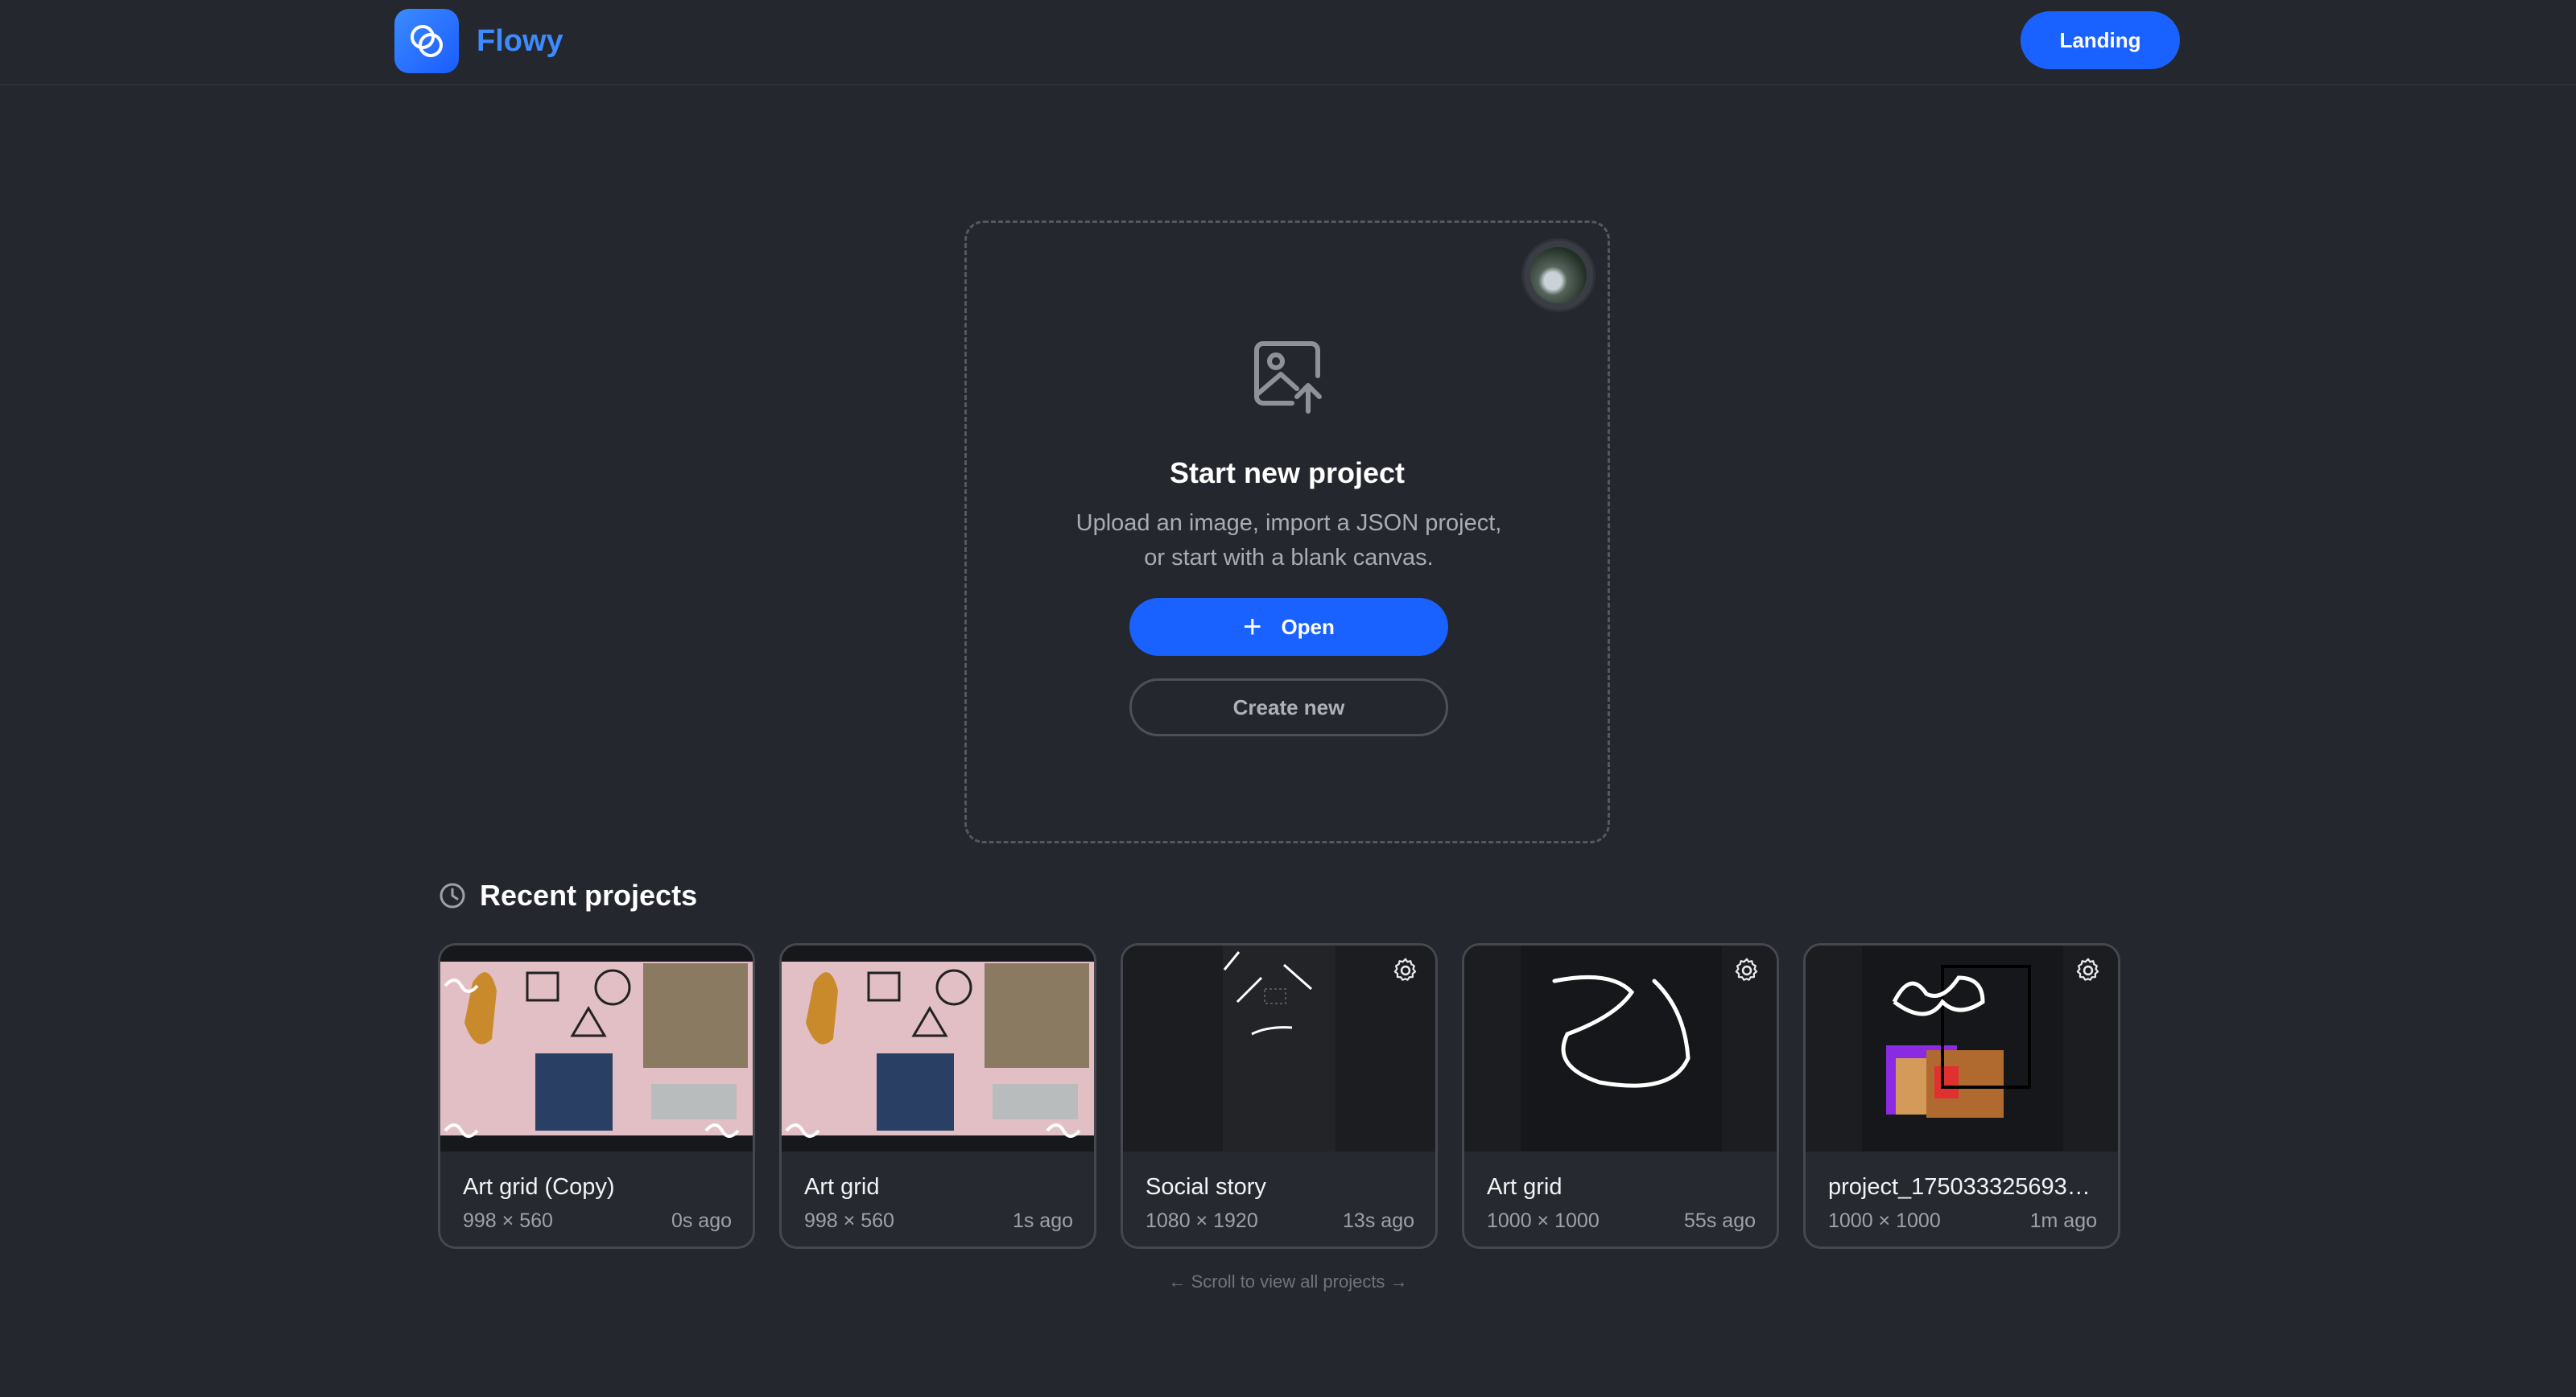 This screenshot has height=1397, width=2576. Describe the element at coordinates (452, 896) in the screenshot. I see `clock-icon` at that location.